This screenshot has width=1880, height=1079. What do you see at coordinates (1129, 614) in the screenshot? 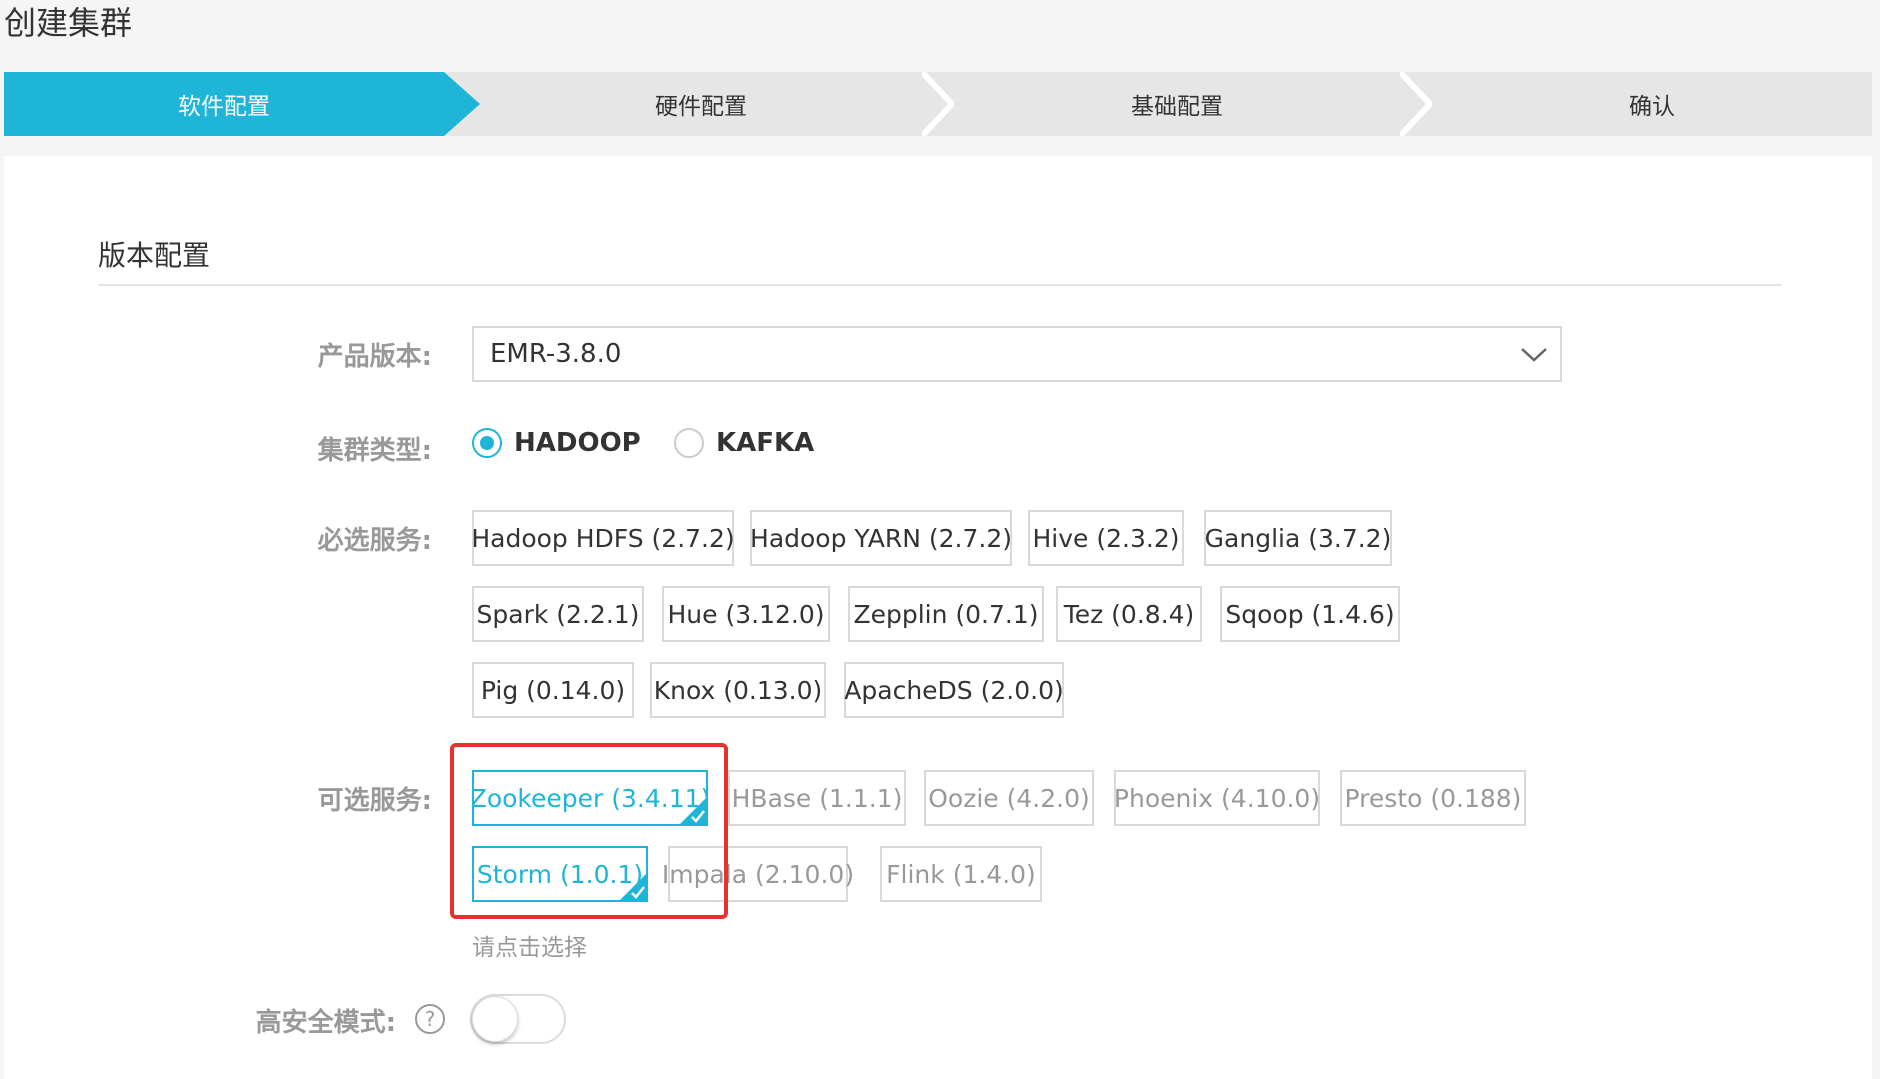
I see `service-tag-required: Tez (0.8.4)` at bounding box center [1129, 614].